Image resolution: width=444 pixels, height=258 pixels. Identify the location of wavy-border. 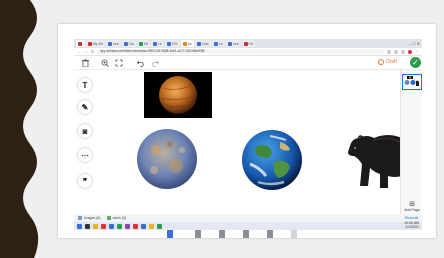
(19, 129).